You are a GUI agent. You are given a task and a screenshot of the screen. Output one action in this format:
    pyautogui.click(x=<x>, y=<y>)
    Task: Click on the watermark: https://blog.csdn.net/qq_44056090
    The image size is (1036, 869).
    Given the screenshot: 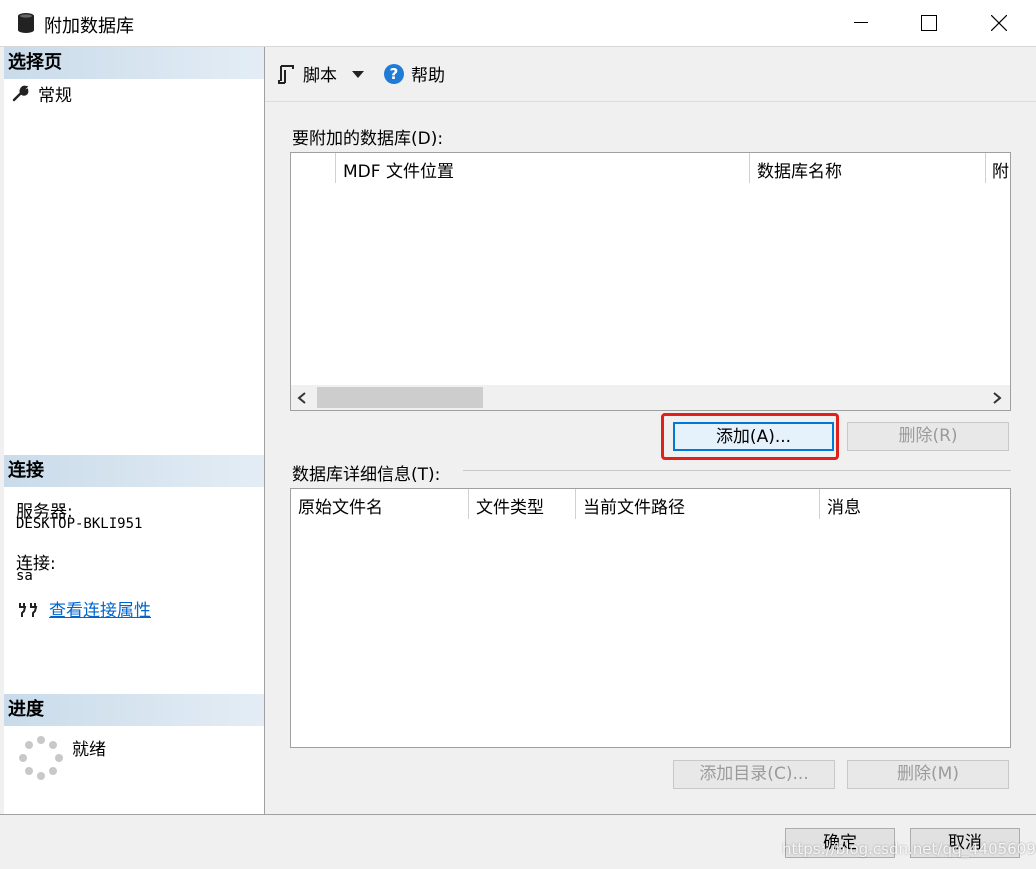 What is the action you would take?
    pyautogui.click(x=909, y=849)
    